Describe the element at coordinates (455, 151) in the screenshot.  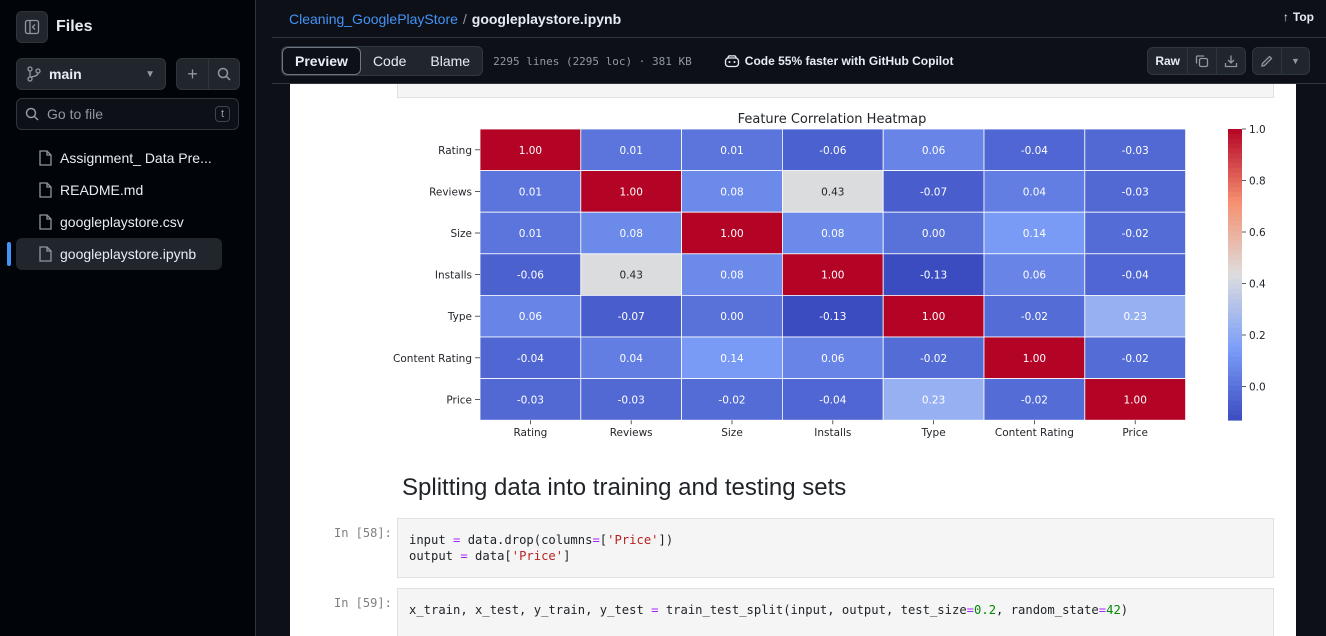
I see `y-tick-label: Rating` at that location.